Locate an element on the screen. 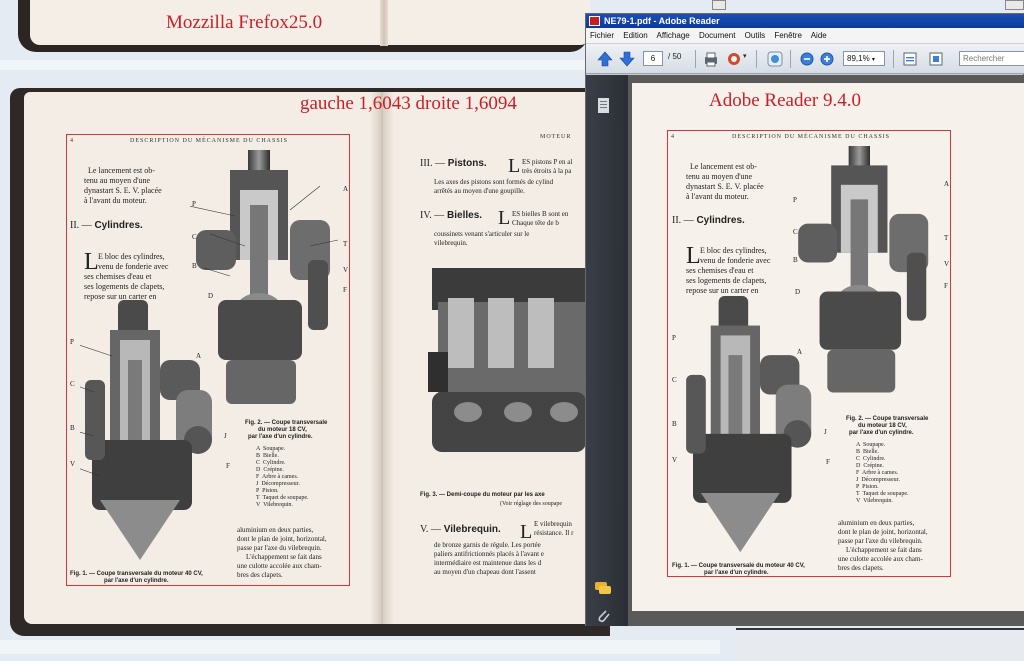 The width and height of the screenshot is (1024, 661). comments-panel-icon is located at coordinates (603, 588).